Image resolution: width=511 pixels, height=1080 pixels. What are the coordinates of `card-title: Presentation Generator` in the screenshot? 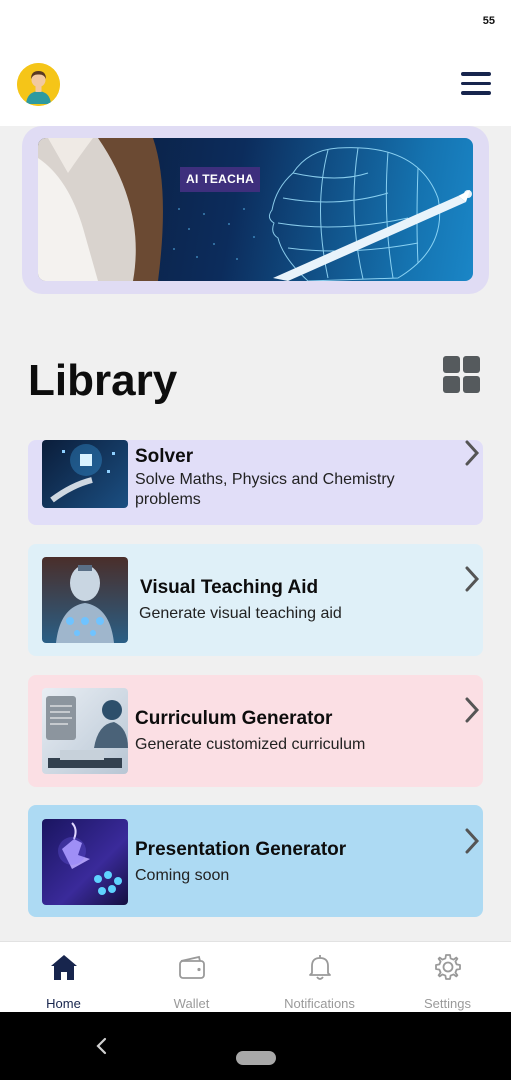 It's located at (241, 849).